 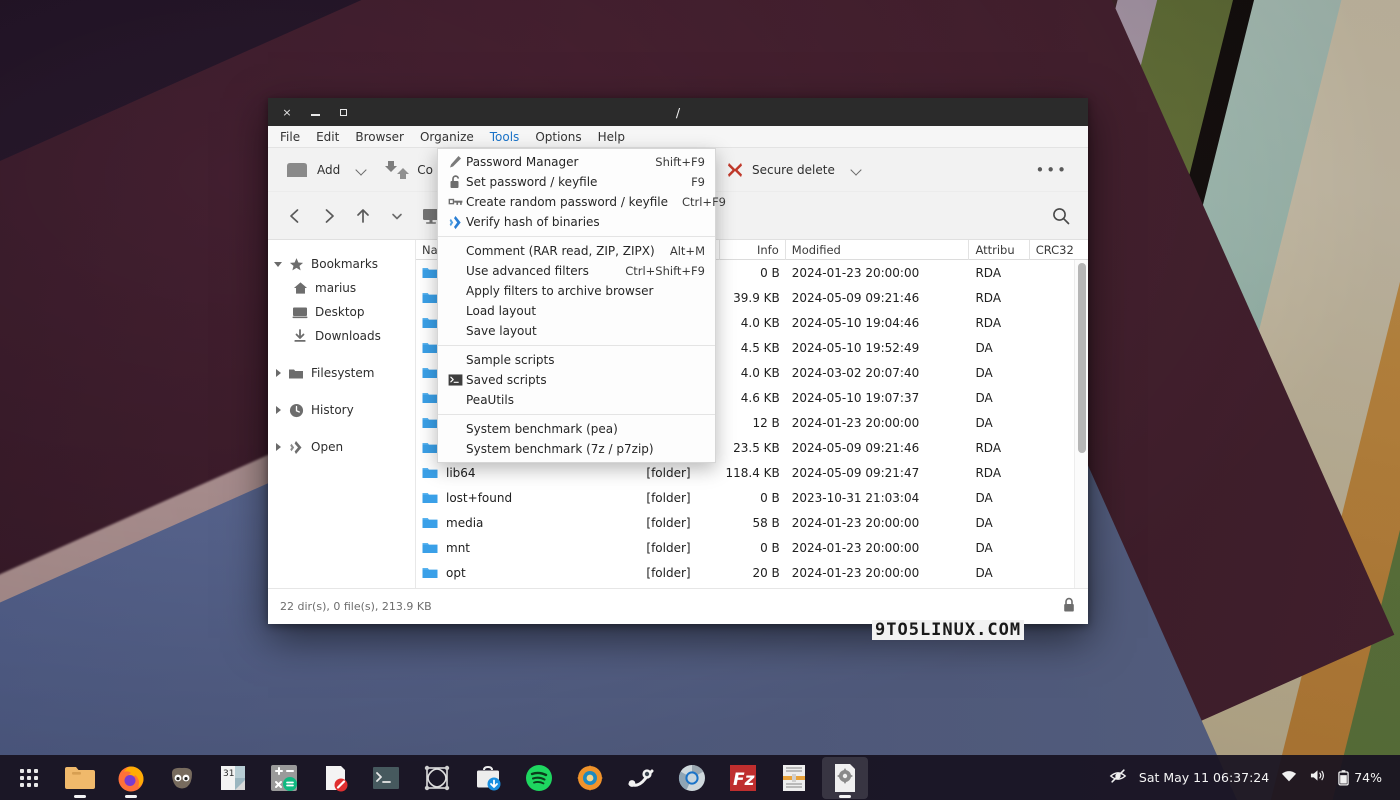 I want to click on taskbar-app-firefox, so click(x=131, y=778).